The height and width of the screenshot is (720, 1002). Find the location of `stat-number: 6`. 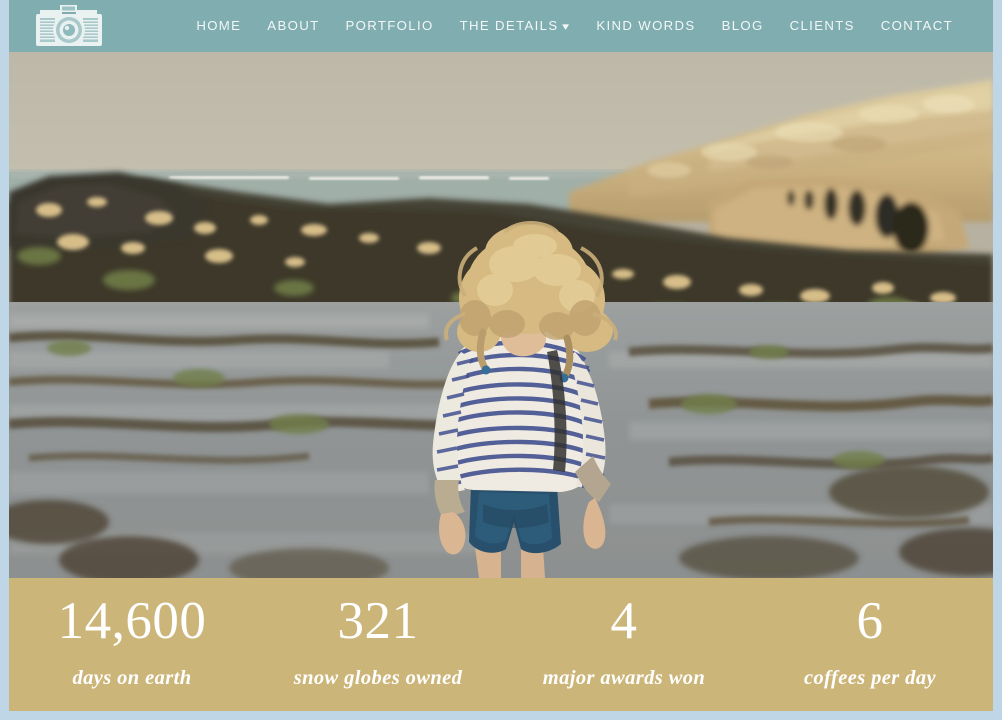

stat-number: 6 is located at coordinates (870, 621).